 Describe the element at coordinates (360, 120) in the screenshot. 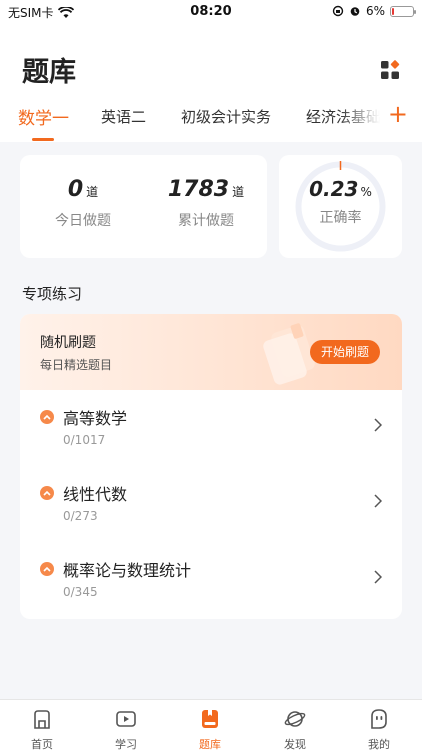

I see `tabs-fade` at that location.